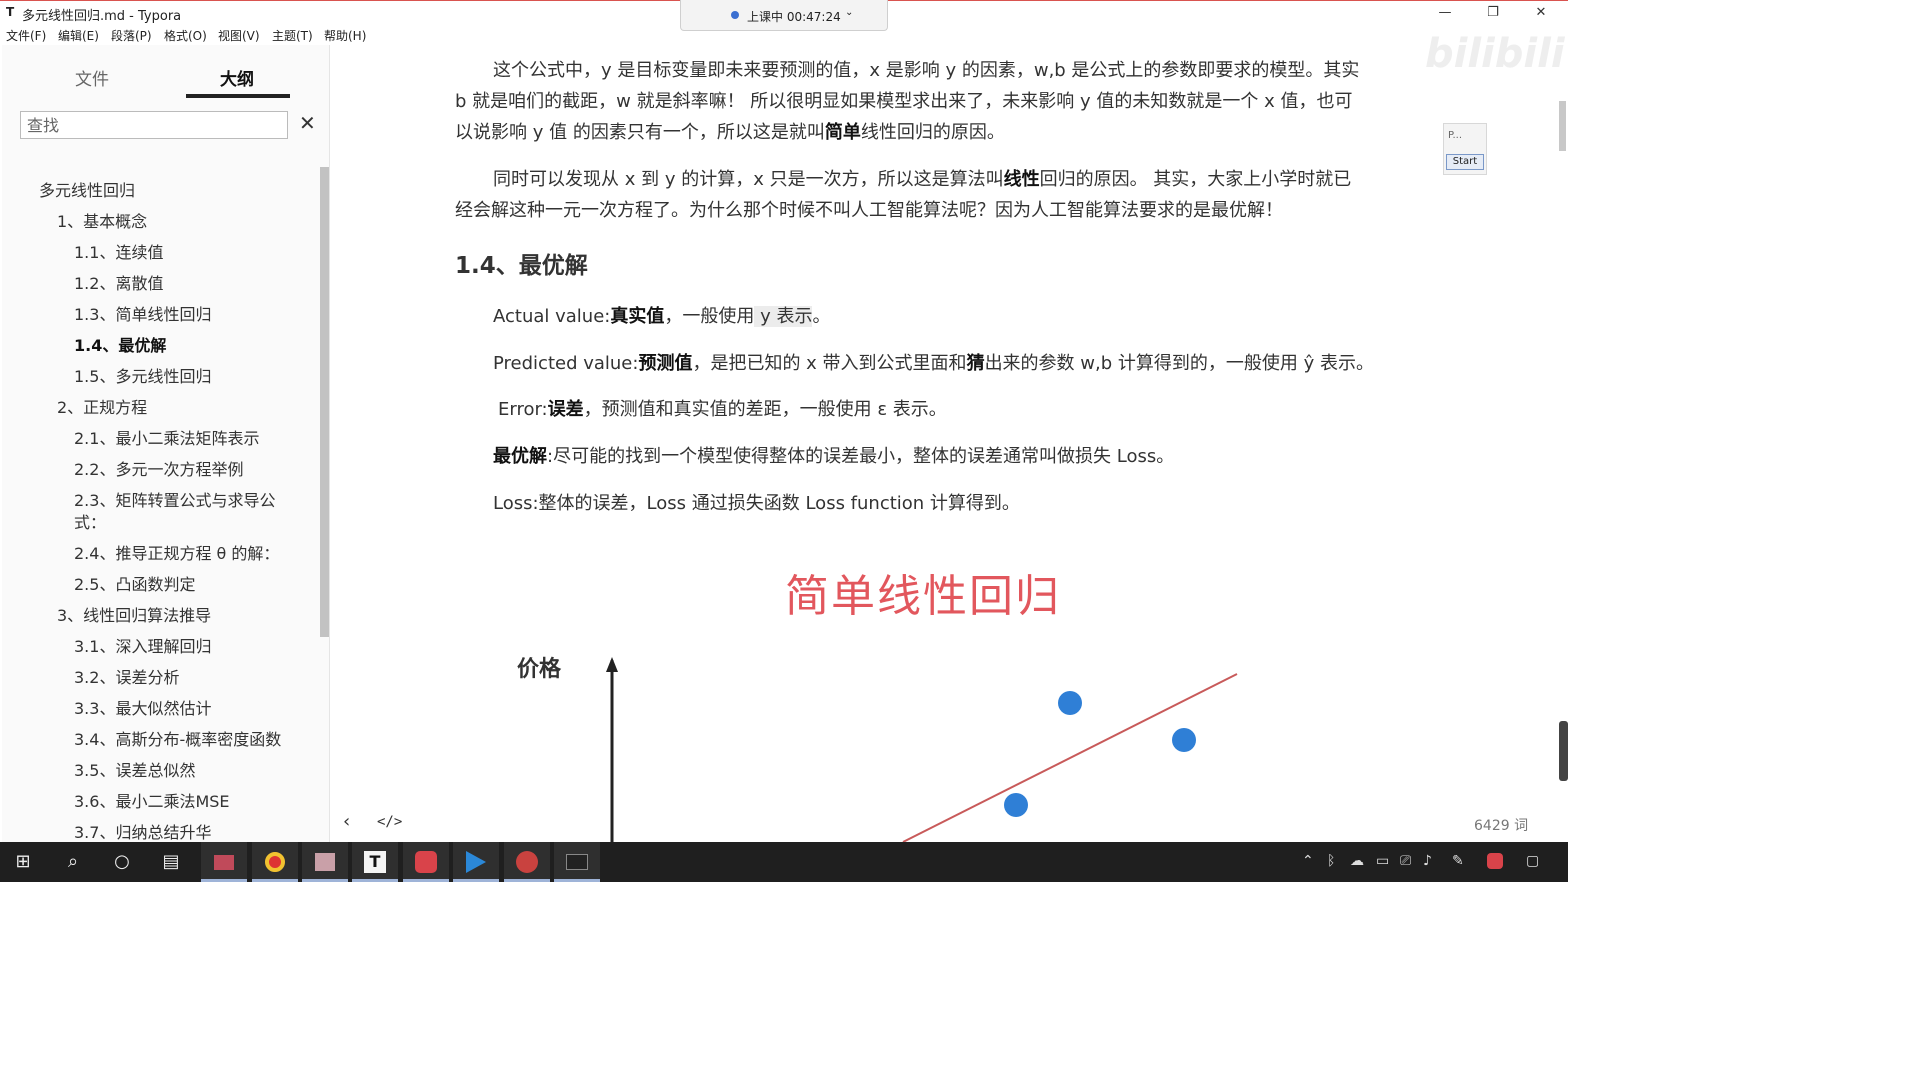 The width and height of the screenshot is (1920, 1080). Describe the element at coordinates (177, 738) in the screenshot. I see `outline-item: 3.4、高斯分布-概率密度函数` at that location.